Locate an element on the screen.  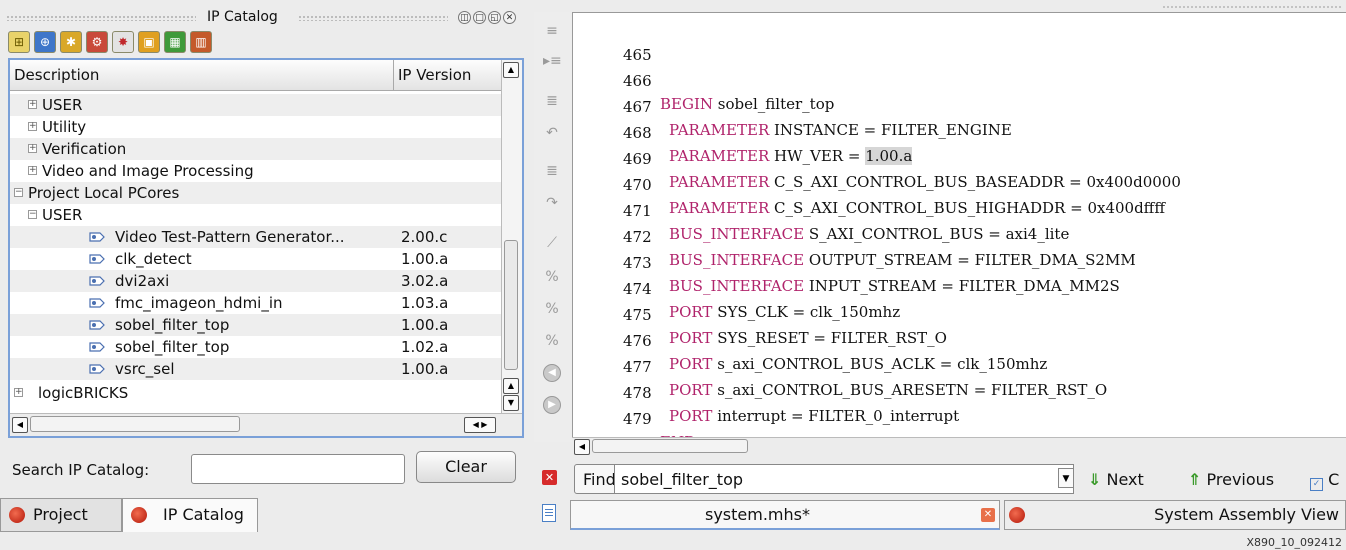
undo-icon: ↶ is located at coordinates (552, 133).